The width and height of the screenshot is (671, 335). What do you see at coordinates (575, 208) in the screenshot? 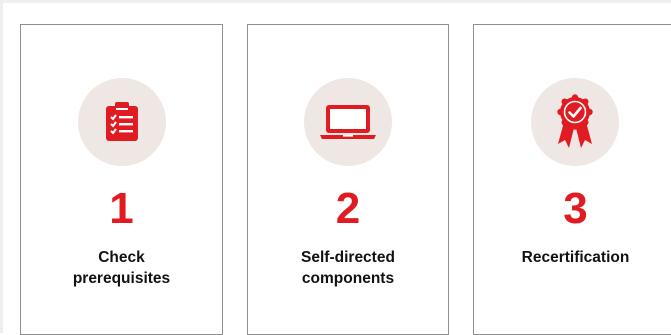
I see `step-number: 3` at bounding box center [575, 208].